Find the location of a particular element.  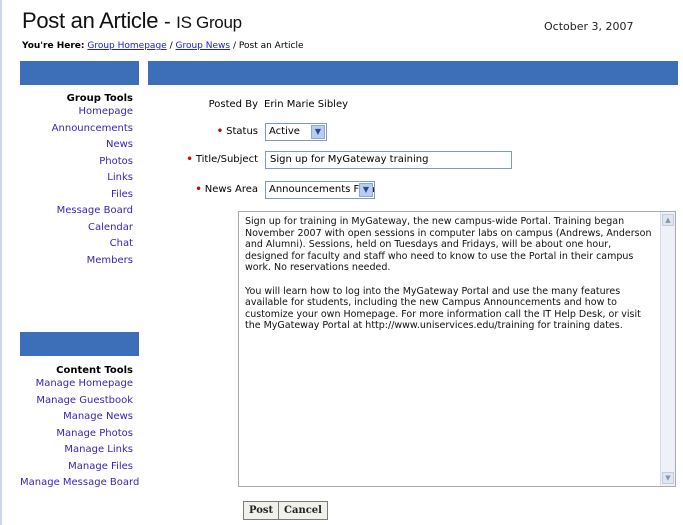

sidebar-item-manage-photos: Manage Photos is located at coordinates (76, 434).